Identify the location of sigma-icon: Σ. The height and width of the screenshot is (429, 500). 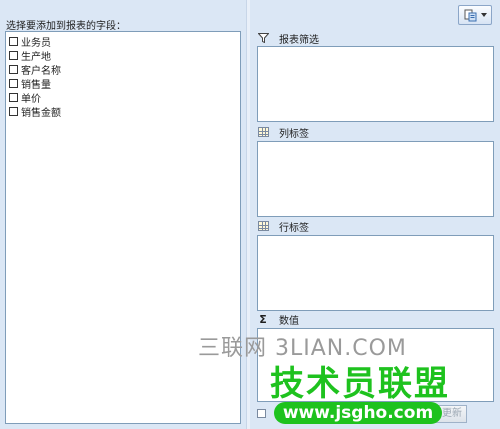
(263, 319).